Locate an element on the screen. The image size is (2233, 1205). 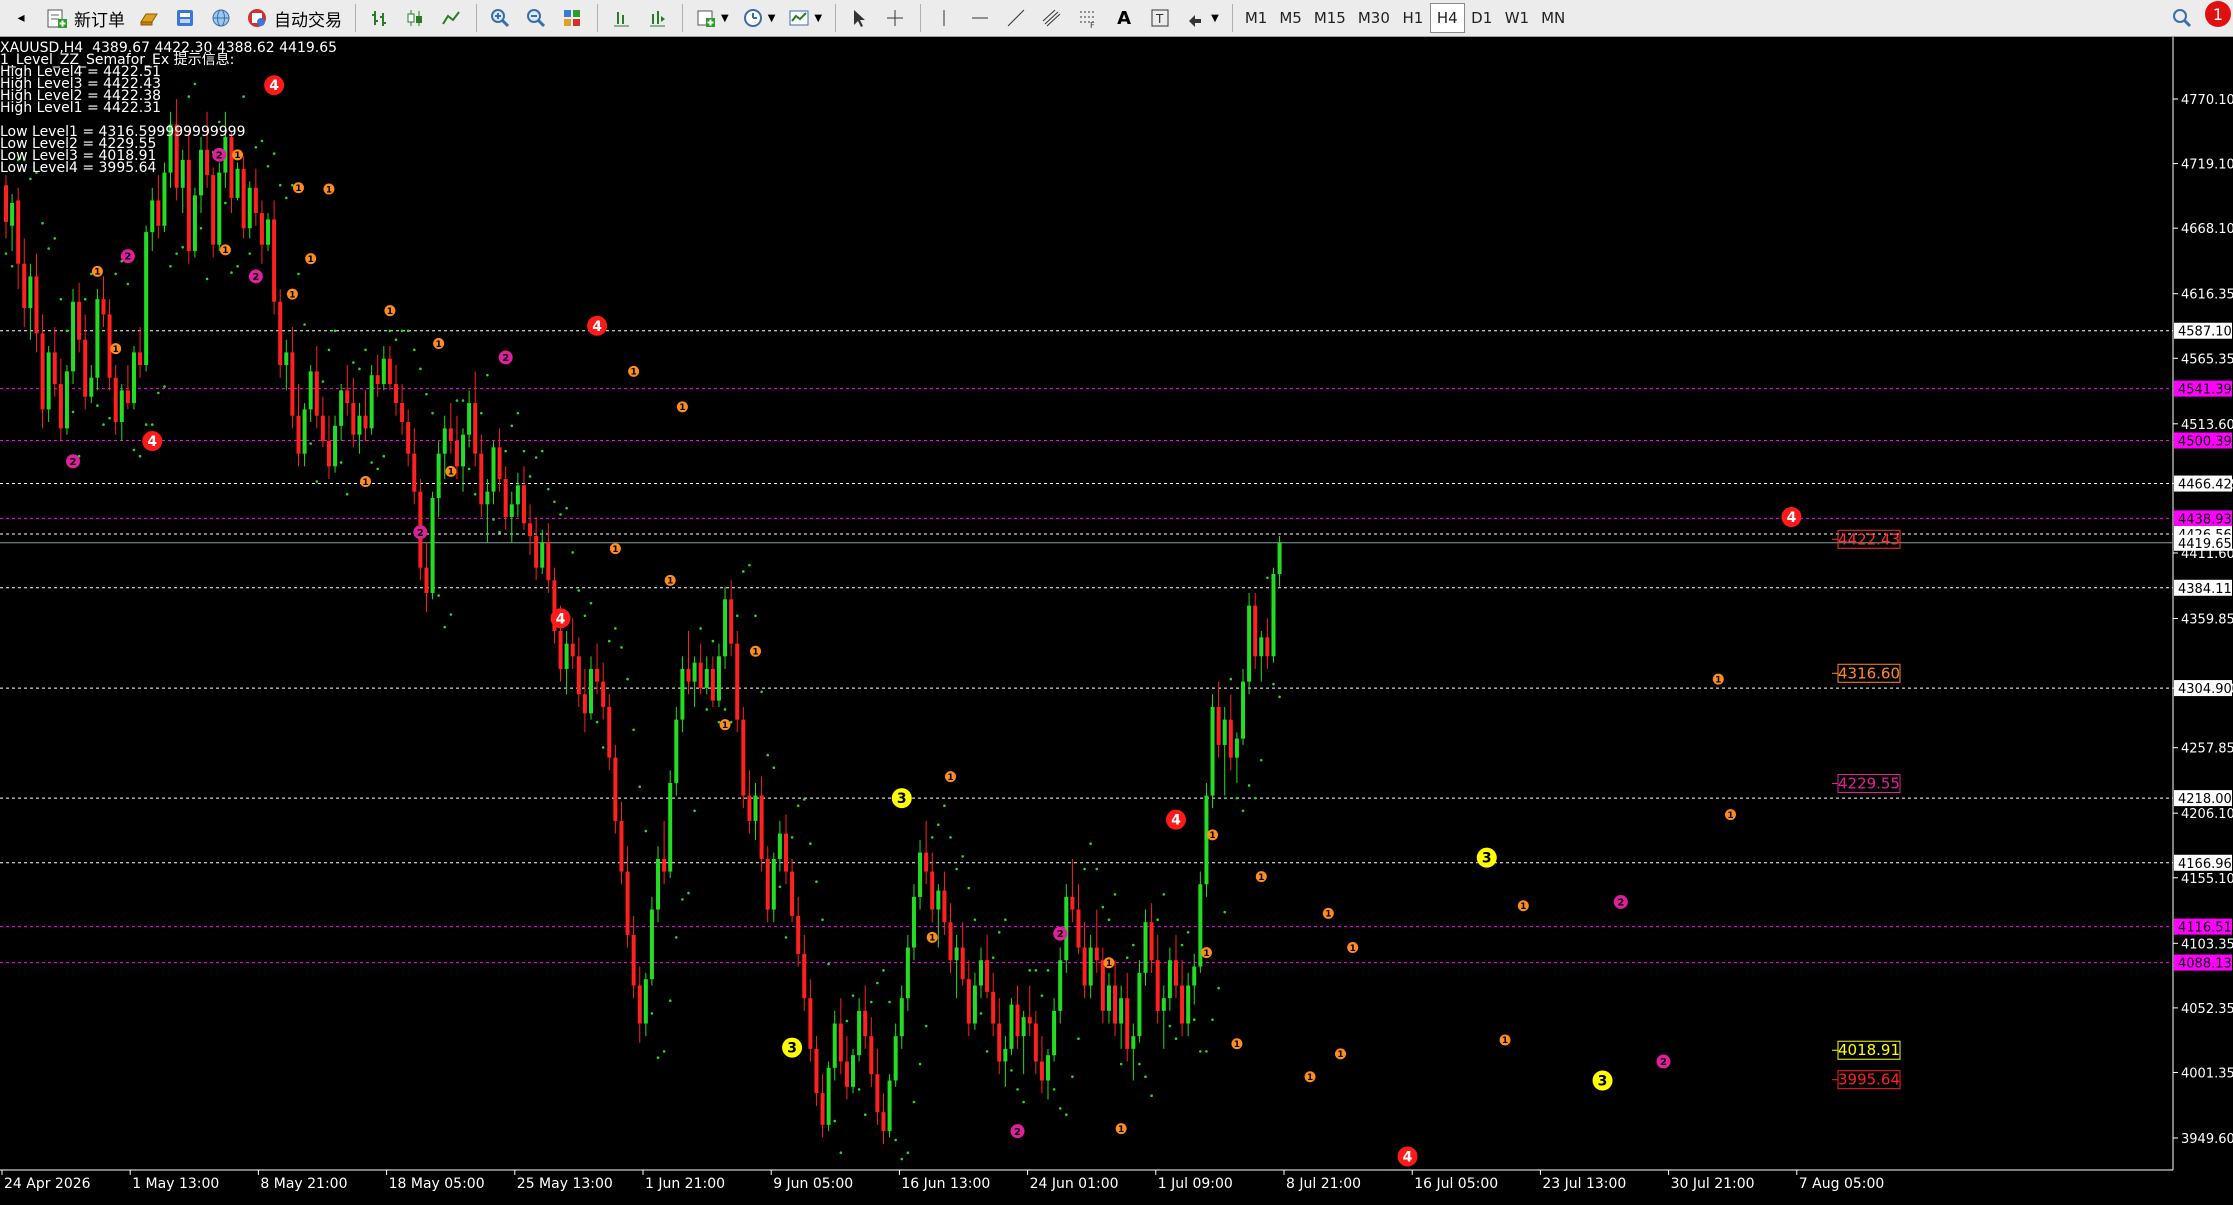
notification-badge: 1 is located at coordinates (2218, 14).